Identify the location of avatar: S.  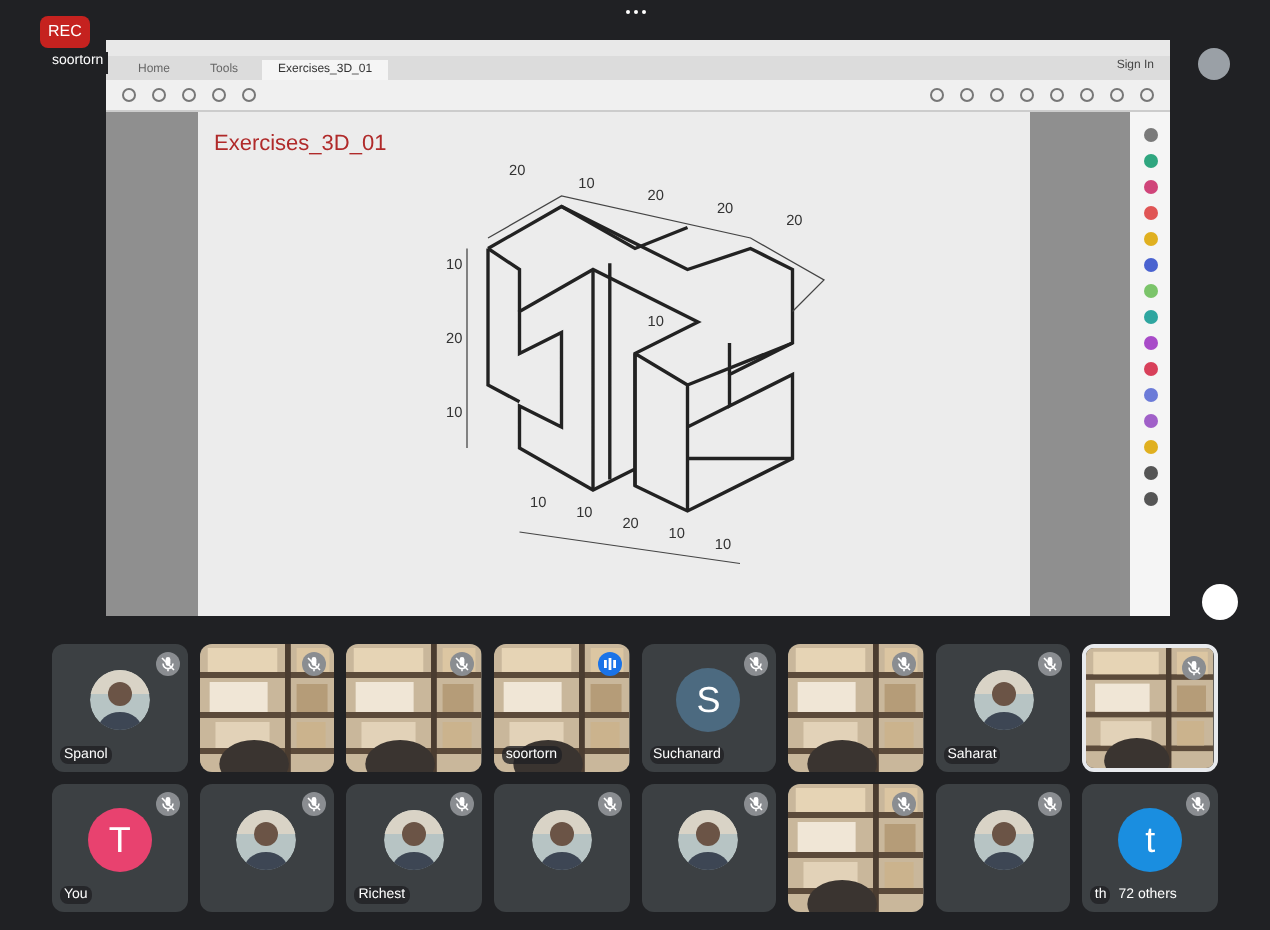
(708, 700).